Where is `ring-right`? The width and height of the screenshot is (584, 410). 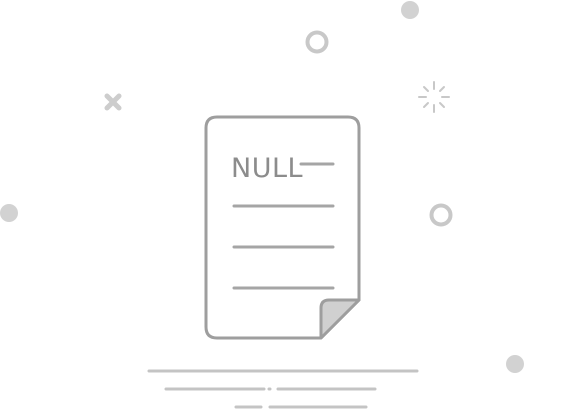 ring-right is located at coordinates (441, 215).